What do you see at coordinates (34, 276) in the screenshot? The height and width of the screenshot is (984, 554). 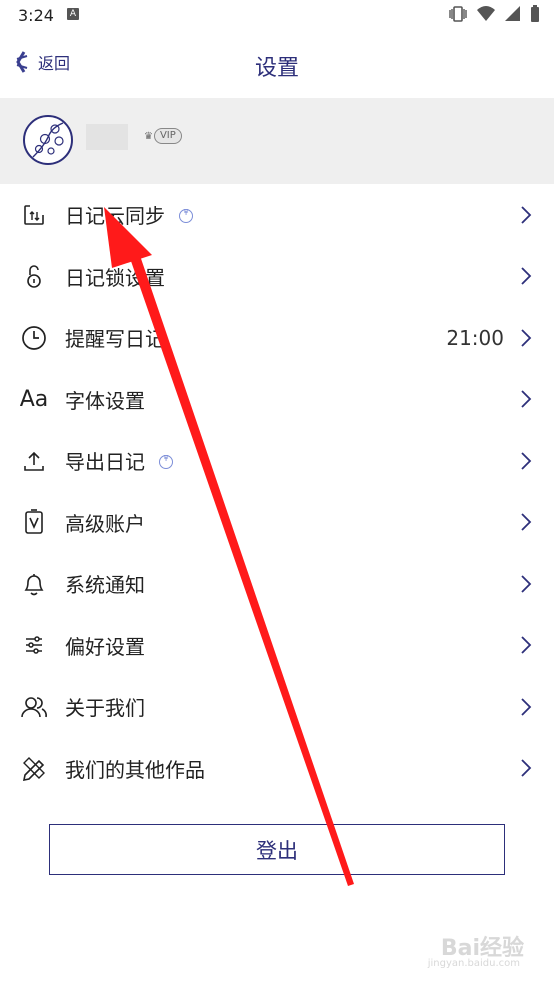 I see `lock-icon` at bounding box center [34, 276].